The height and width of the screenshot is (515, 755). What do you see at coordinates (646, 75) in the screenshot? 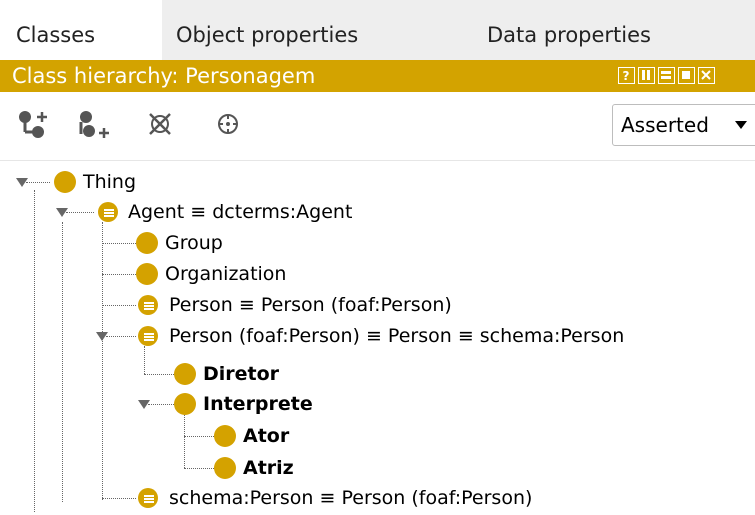
I see `split-vertical-icon` at bounding box center [646, 75].